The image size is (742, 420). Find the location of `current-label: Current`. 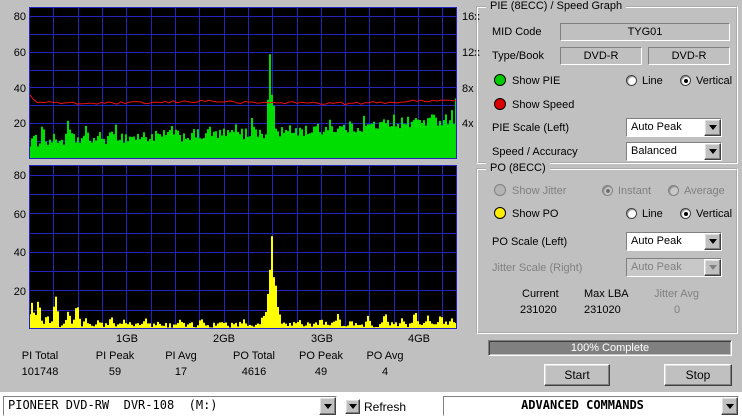

current-label: Current is located at coordinates (540, 294).